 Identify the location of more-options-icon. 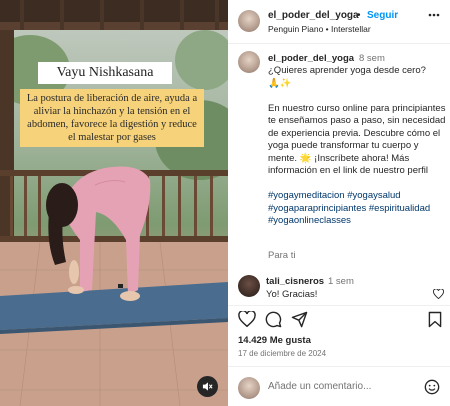
(434, 15).